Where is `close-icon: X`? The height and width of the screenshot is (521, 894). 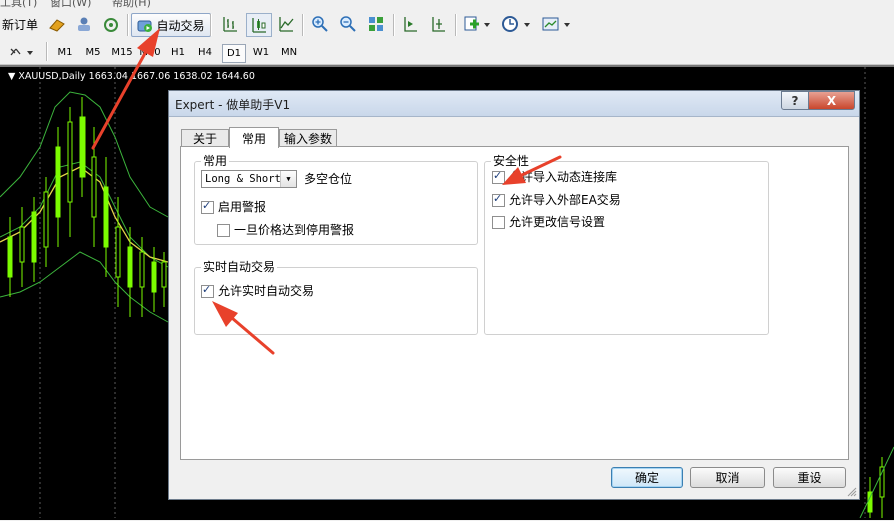 close-icon: X is located at coordinates (831, 100).